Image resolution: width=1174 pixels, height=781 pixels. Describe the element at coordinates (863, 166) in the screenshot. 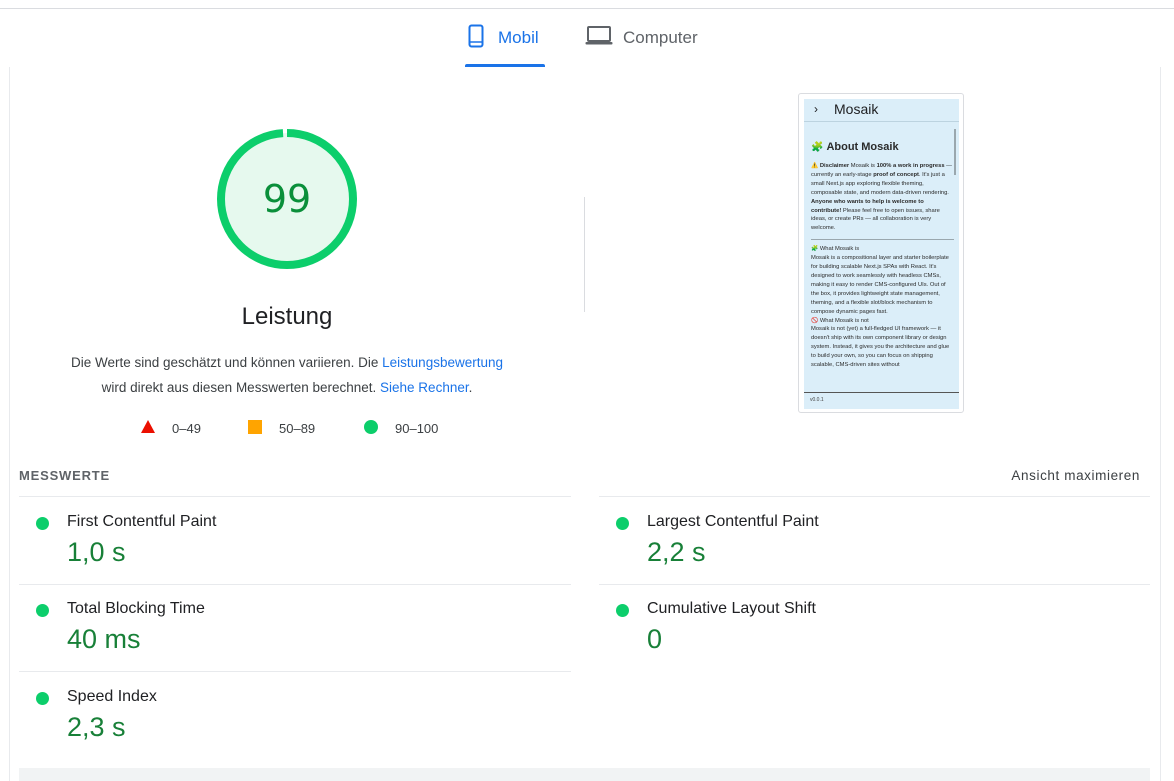

I see `disclaimer-text-1: Mosaik is` at that location.